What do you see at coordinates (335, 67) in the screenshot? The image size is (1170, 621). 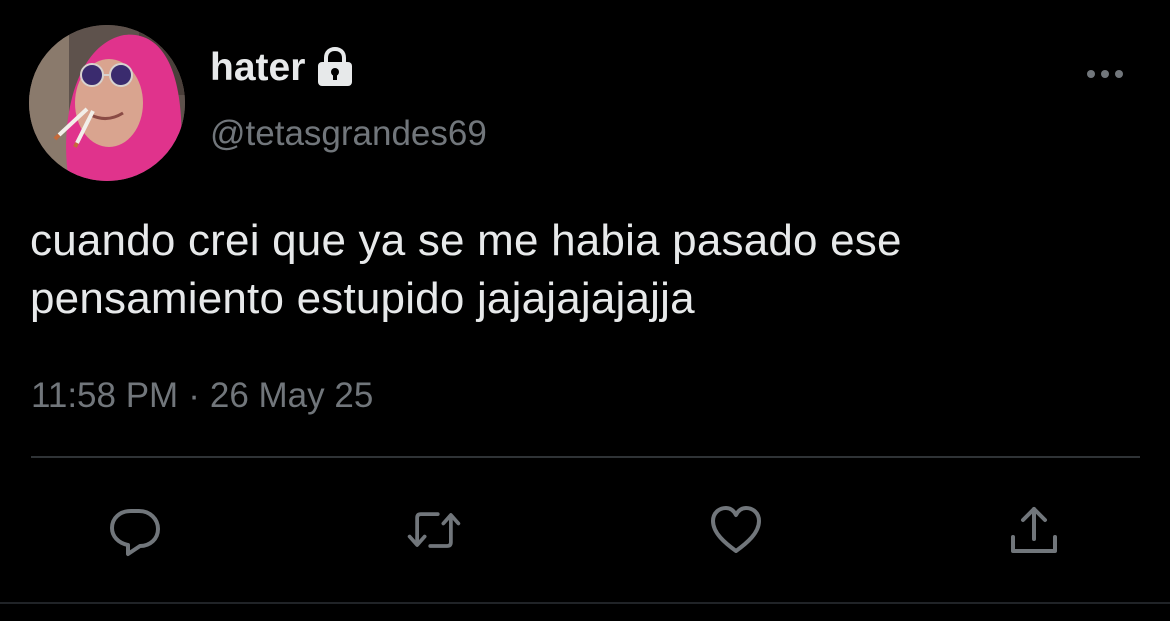 I see `lock-icon` at bounding box center [335, 67].